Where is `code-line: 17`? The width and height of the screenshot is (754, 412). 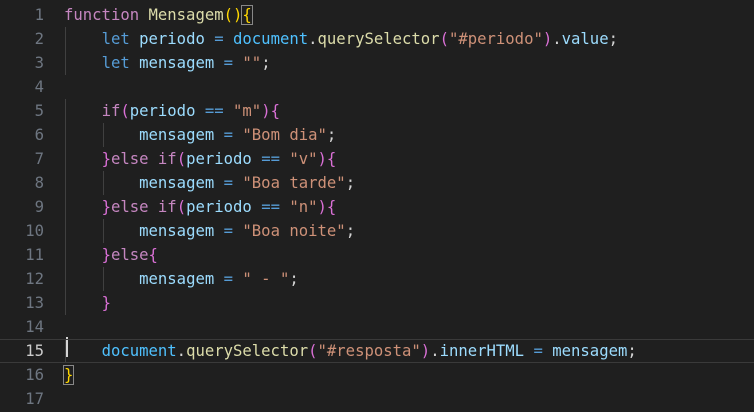 code-line: 17 is located at coordinates (377, 399).